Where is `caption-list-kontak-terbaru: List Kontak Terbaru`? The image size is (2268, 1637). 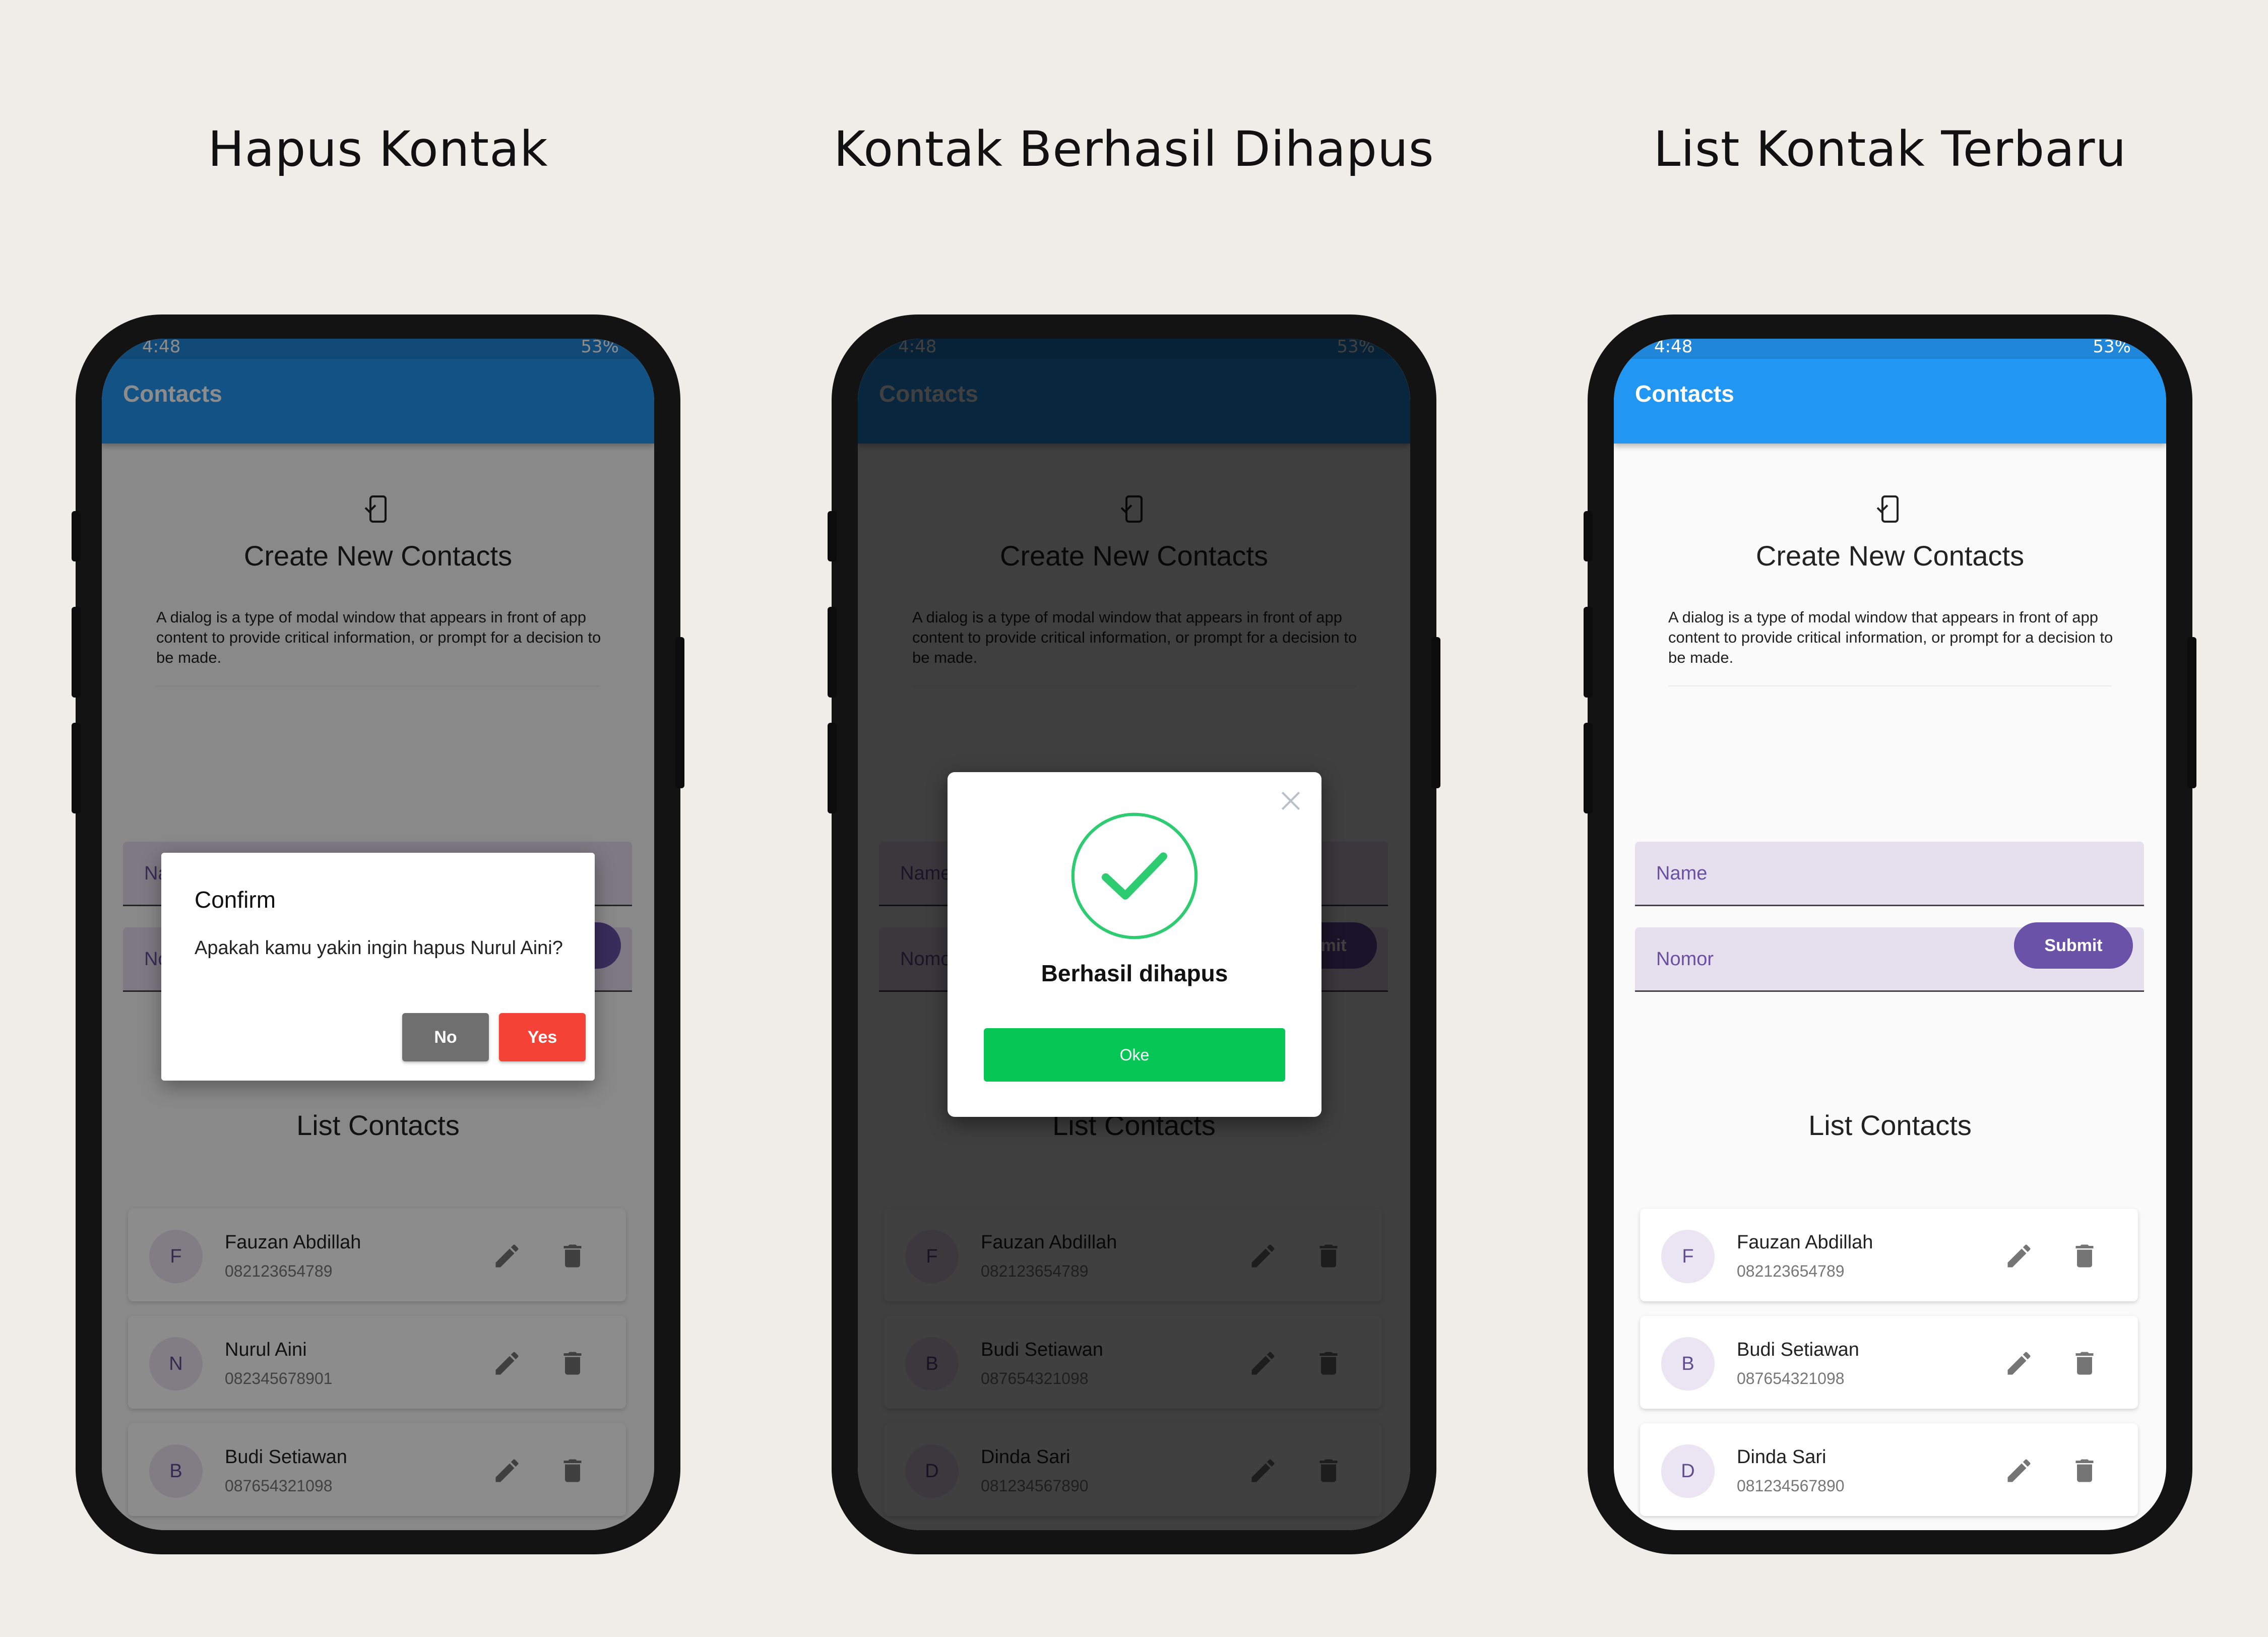 caption-list-kontak-terbaru: List Kontak Terbaru is located at coordinates (1890, 149).